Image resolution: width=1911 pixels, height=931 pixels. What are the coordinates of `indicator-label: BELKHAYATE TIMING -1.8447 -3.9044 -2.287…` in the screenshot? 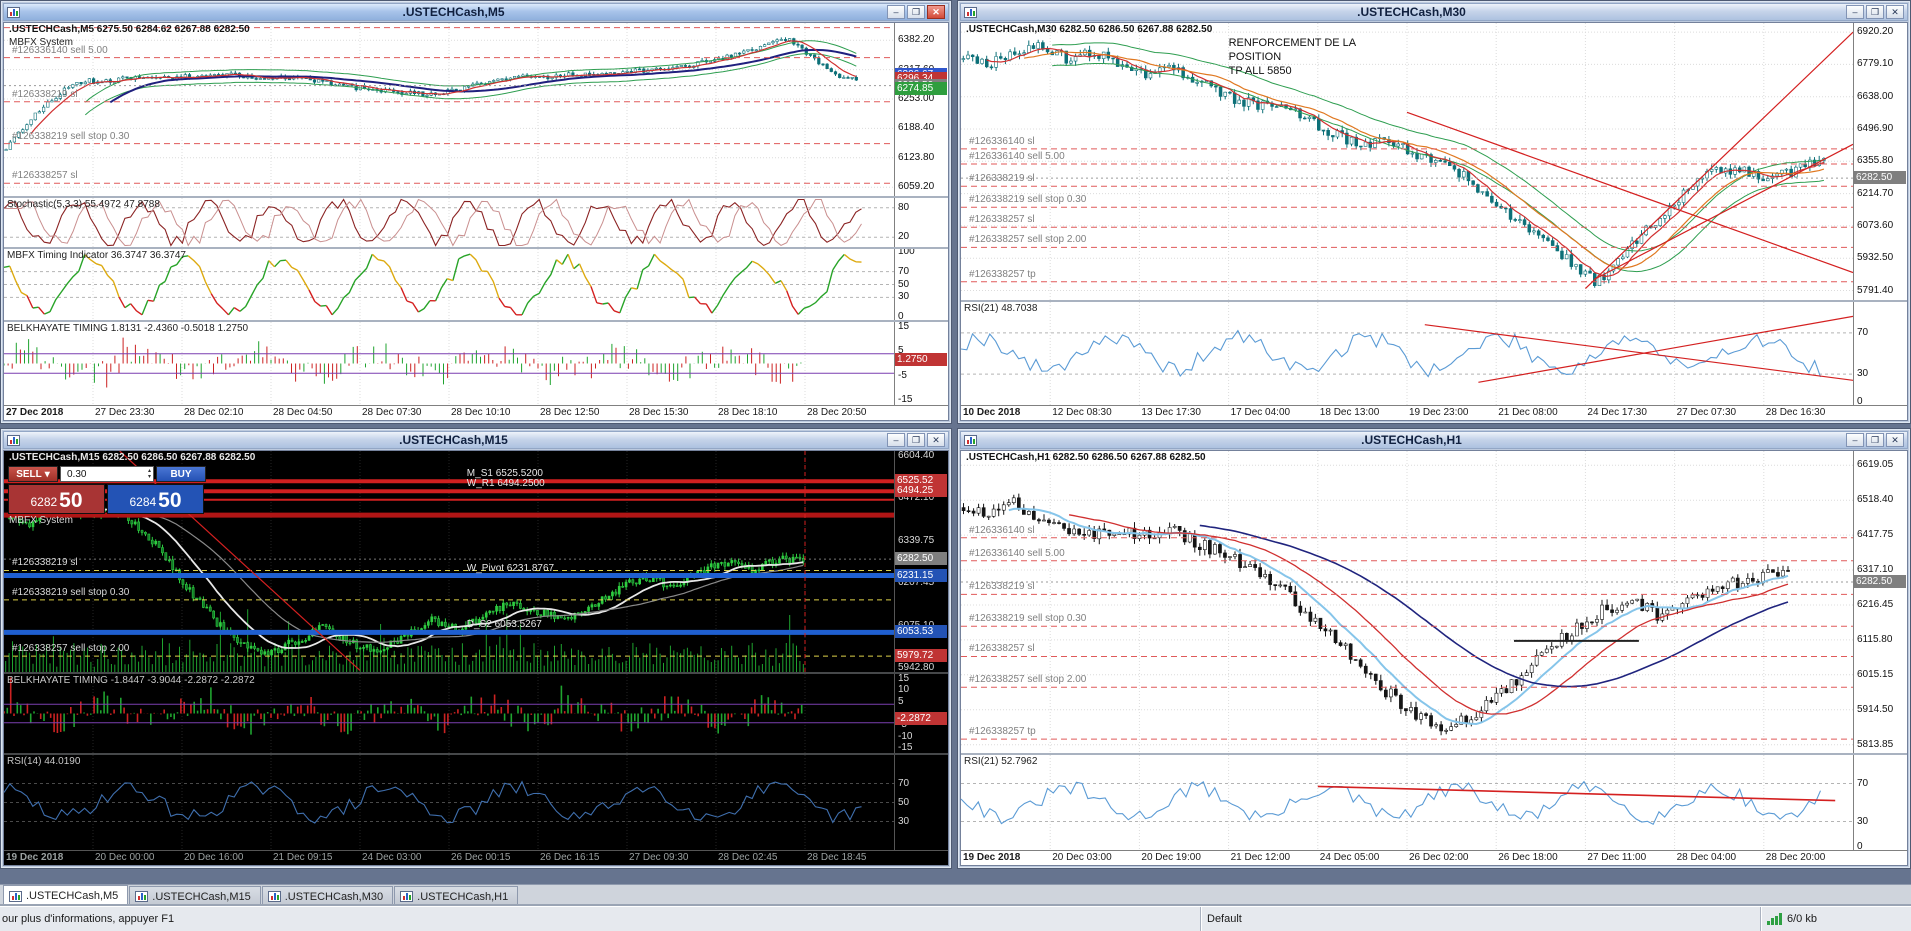 It's located at (131, 680).